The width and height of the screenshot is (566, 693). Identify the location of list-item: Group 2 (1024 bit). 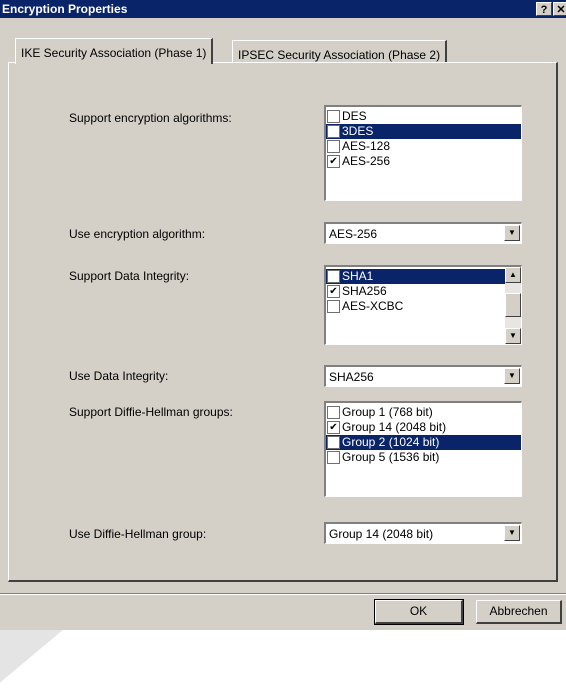
(423, 442).